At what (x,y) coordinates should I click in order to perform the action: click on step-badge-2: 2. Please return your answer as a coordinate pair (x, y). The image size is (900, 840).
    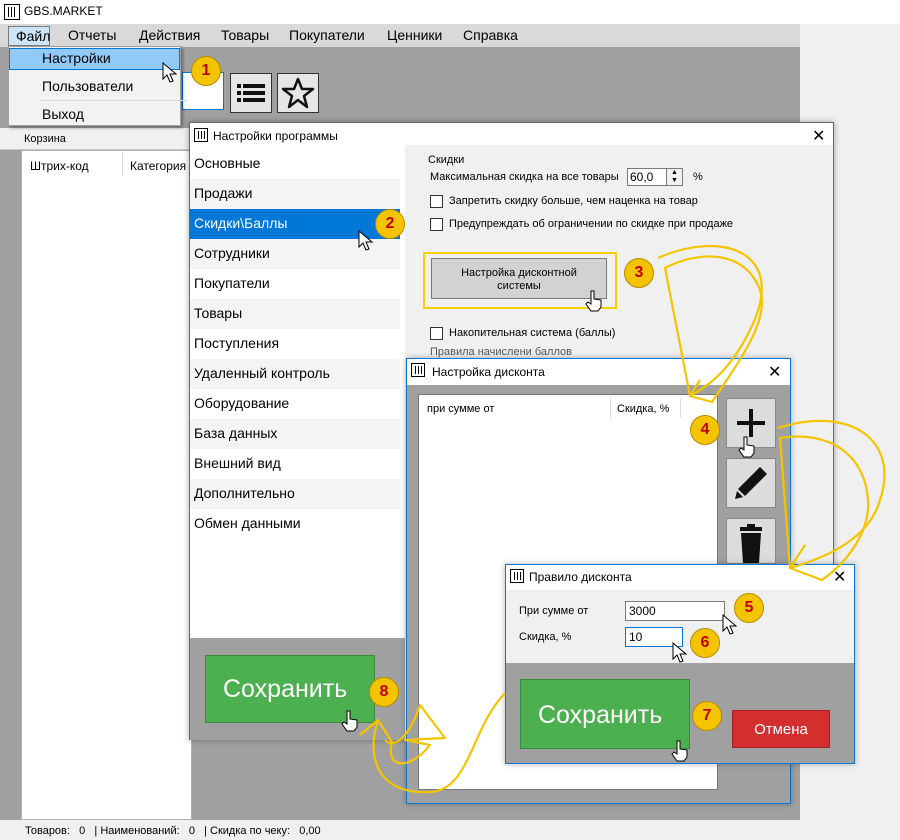
    Looking at the image, I should click on (390, 224).